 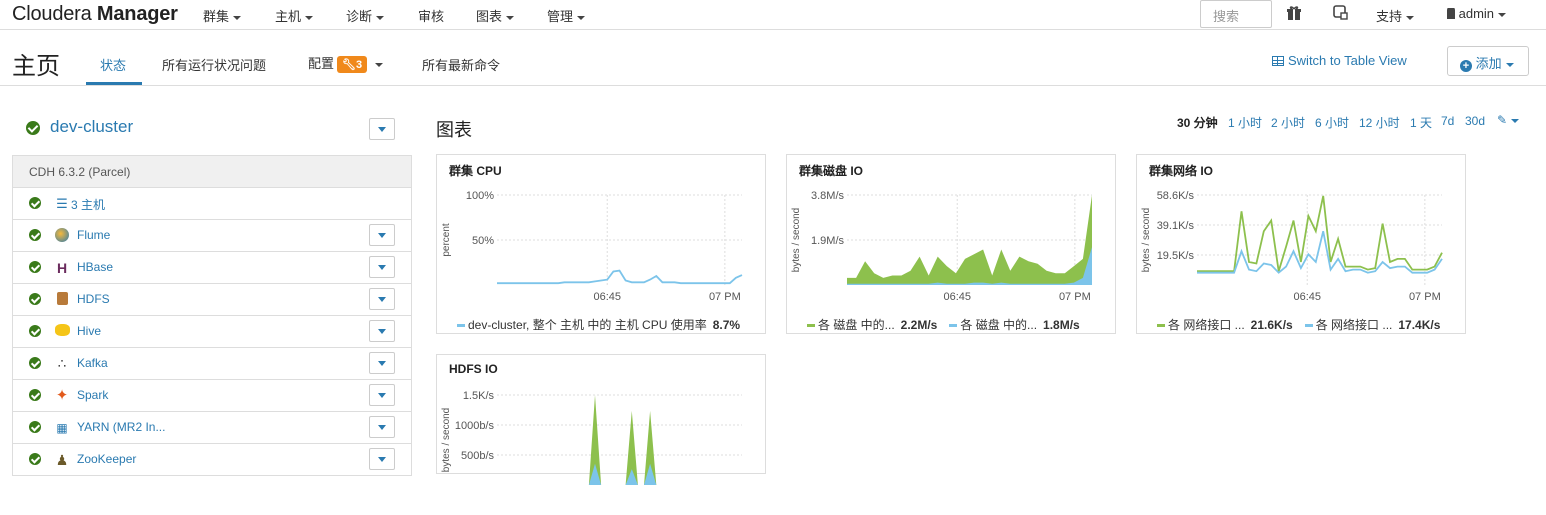 What do you see at coordinates (1395, 15) in the screenshot?
I see `support-menu: 支持` at bounding box center [1395, 15].